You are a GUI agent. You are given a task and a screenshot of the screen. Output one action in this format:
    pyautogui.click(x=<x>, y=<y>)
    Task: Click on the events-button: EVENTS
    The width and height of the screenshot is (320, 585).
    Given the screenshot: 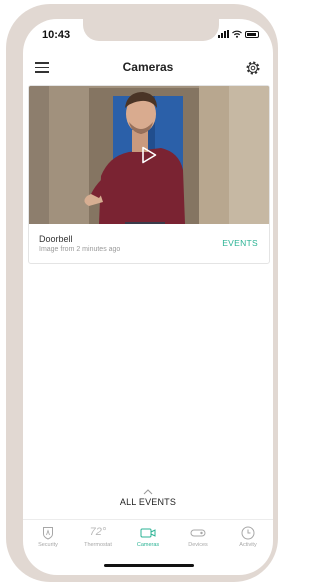 What is the action you would take?
    pyautogui.click(x=240, y=243)
    